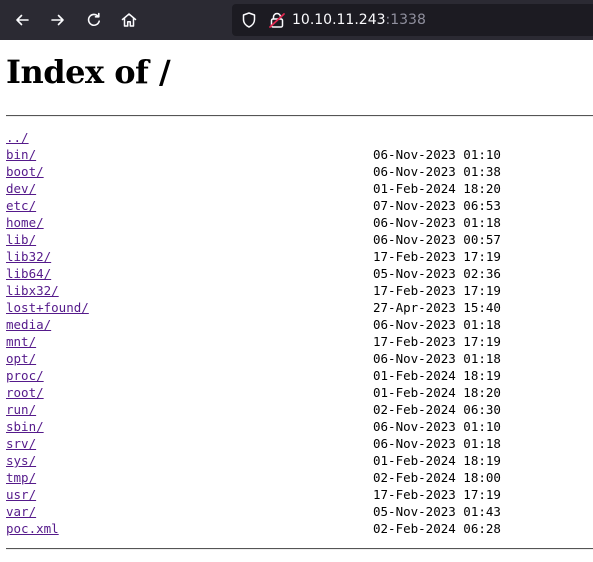 The width and height of the screenshot is (593, 562). Describe the element at coordinates (437, 477) in the screenshot. I see `entry-modified-date: 02-Feb-2024 18:00` at that location.